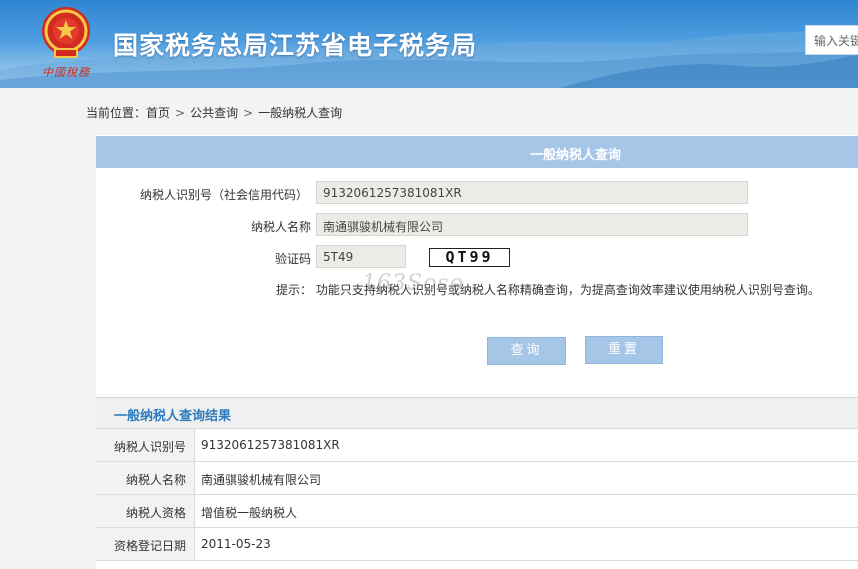  What do you see at coordinates (477, 478) in the screenshot?
I see `result-row-taxpayer-name: 纳税人名称 南通骐骏机械有限公司` at bounding box center [477, 478].